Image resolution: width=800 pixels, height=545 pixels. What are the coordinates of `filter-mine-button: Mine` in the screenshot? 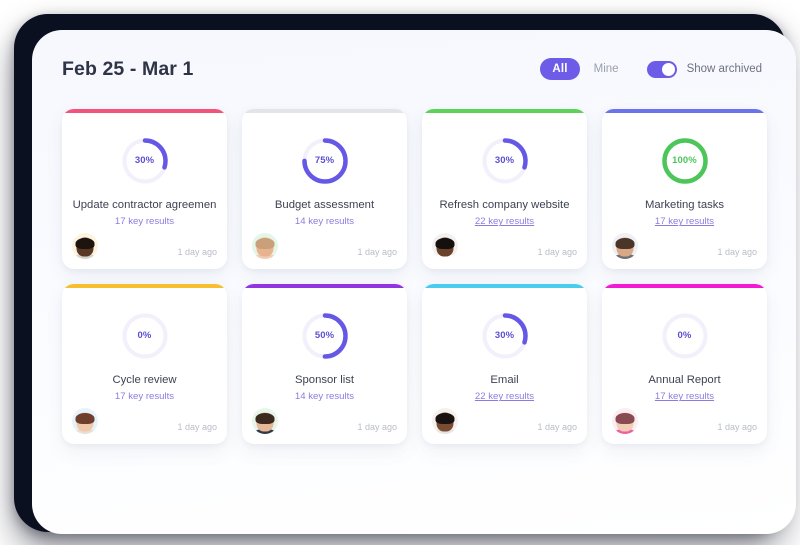 It's located at (606, 69).